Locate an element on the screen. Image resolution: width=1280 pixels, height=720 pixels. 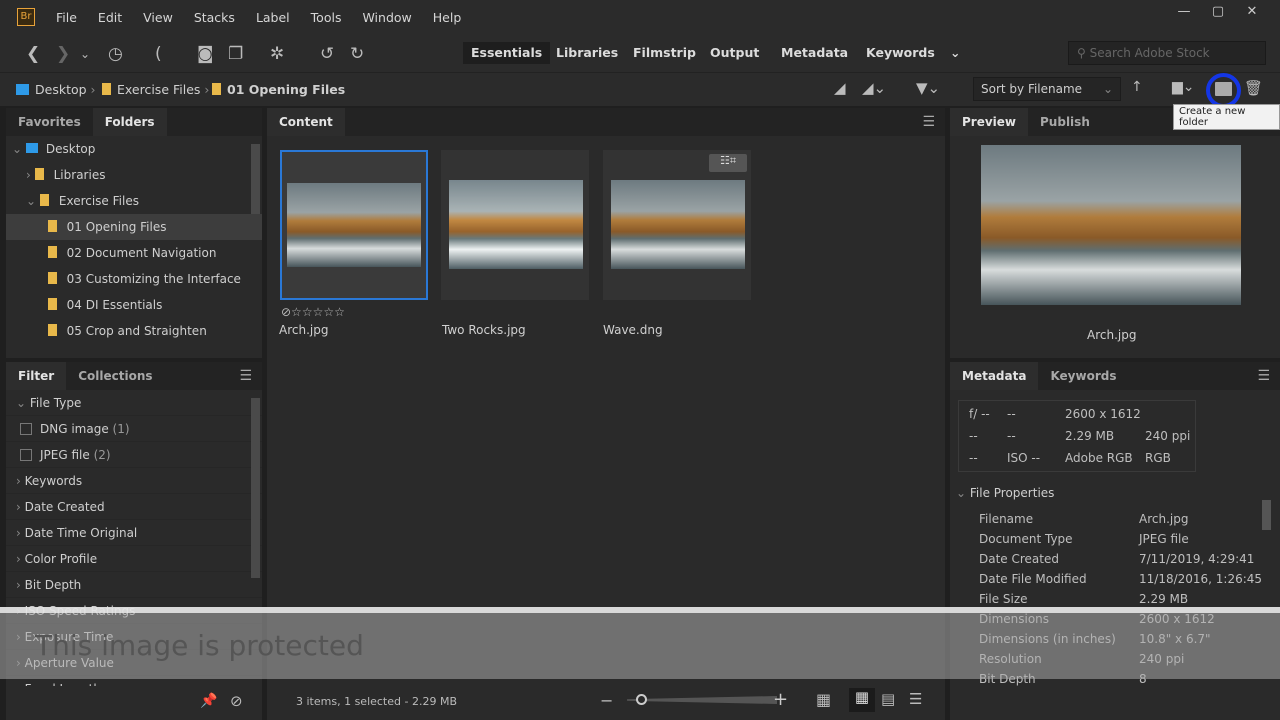
breadcrumb-current: 01 Opening Files is located at coordinates (278, 89).